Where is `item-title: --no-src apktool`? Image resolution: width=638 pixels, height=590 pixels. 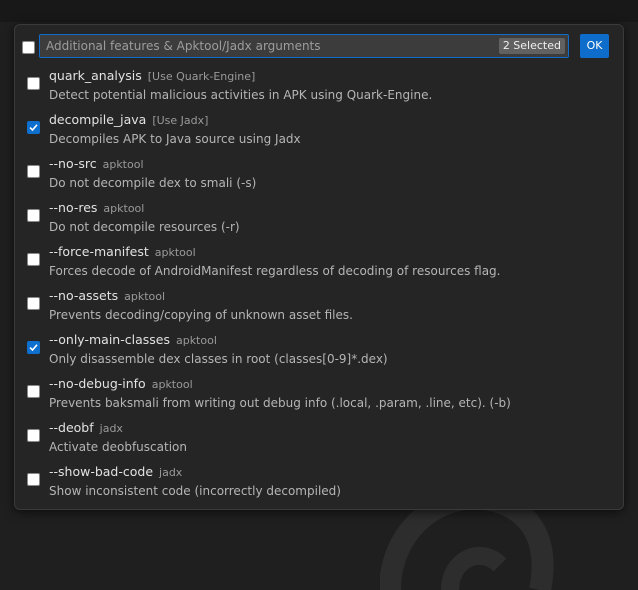 item-title: --no-src apktool is located at coordinates (96, 163).